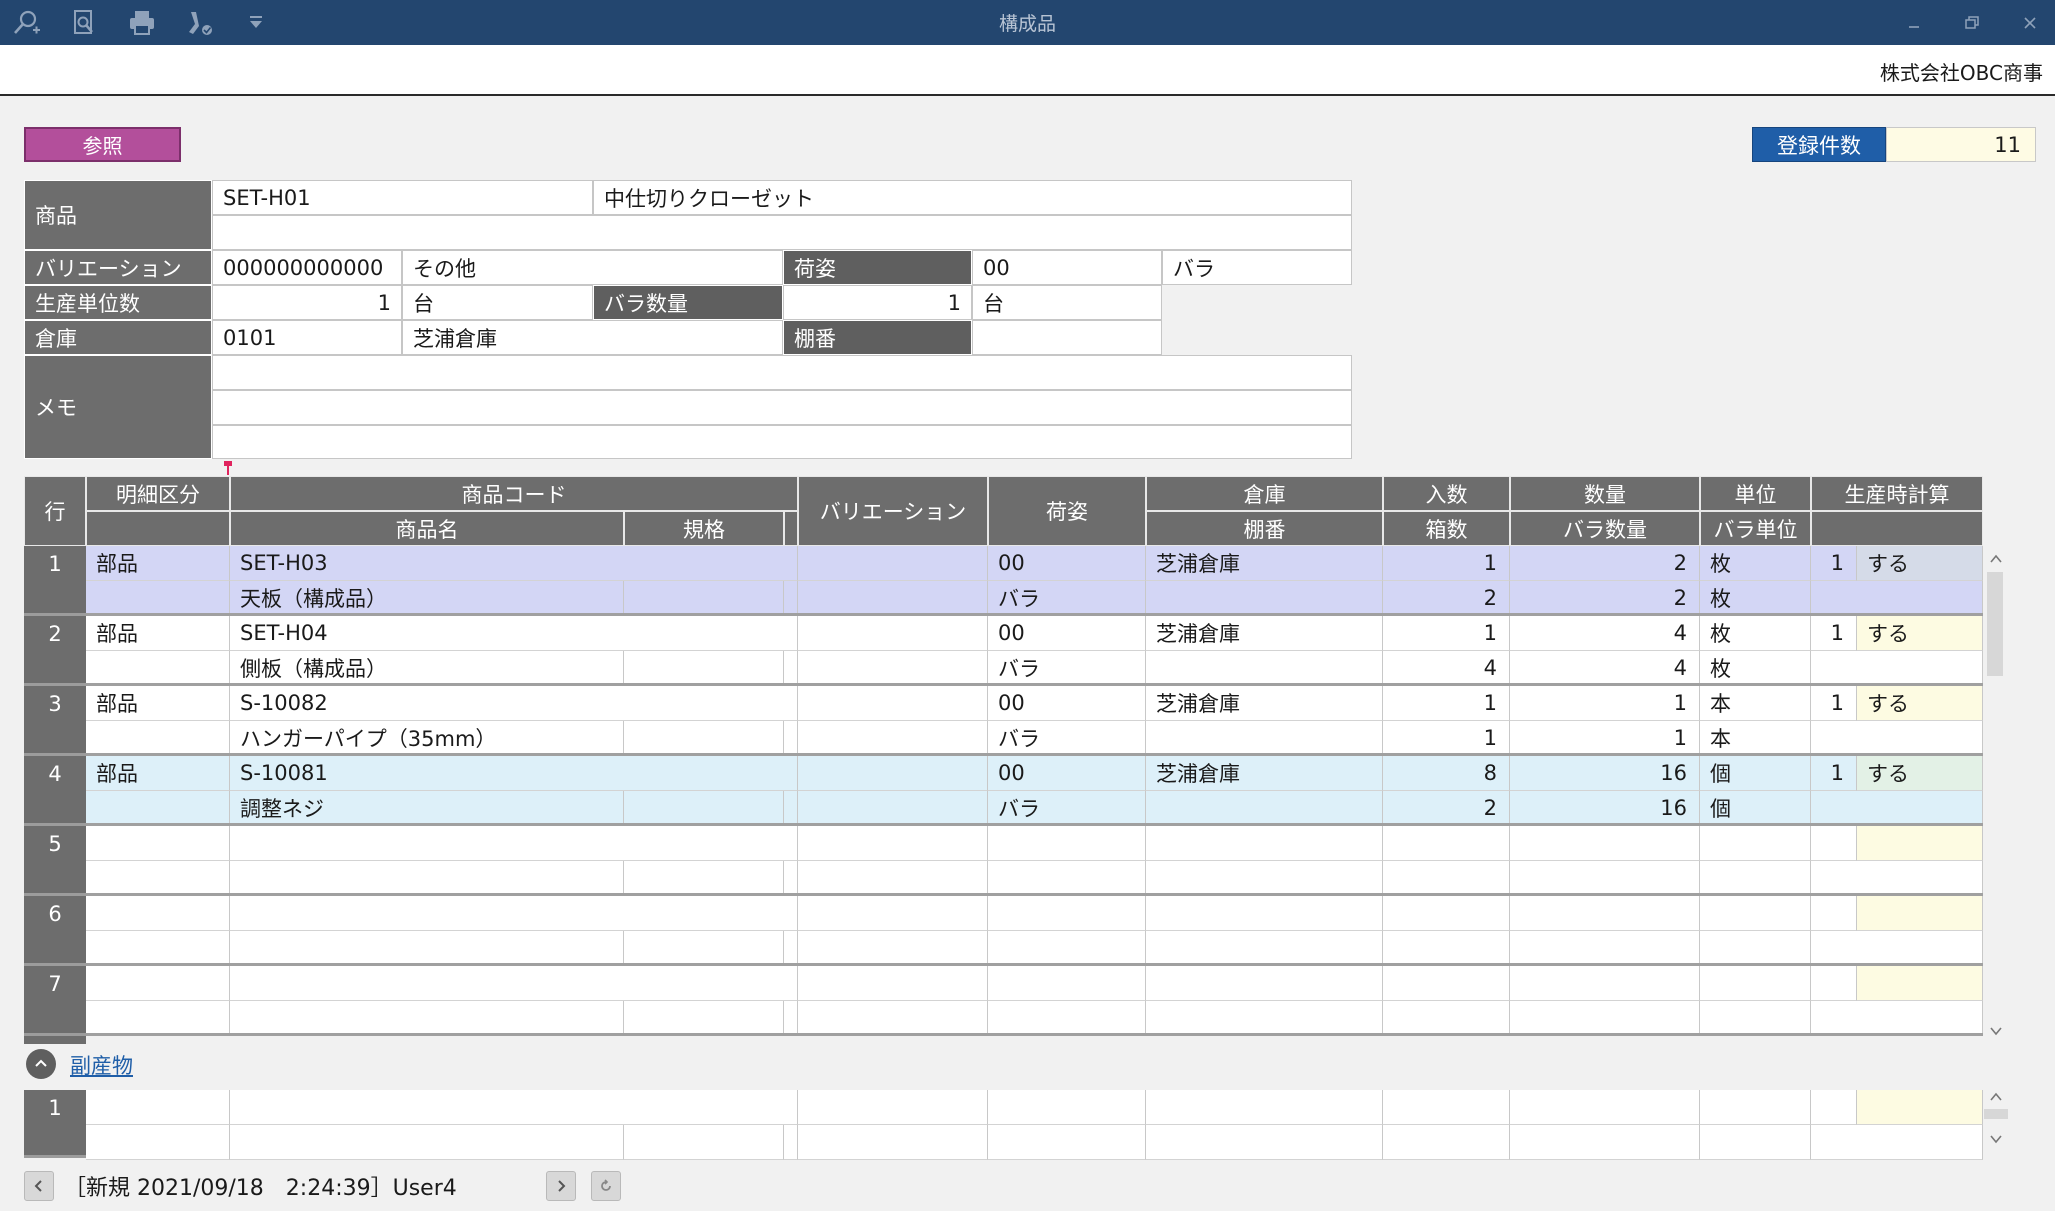  What do you see at coordinates (1755, 563) in the screenshot?
I see `unit-cell: 枚` at bounding box center [1755, 563].